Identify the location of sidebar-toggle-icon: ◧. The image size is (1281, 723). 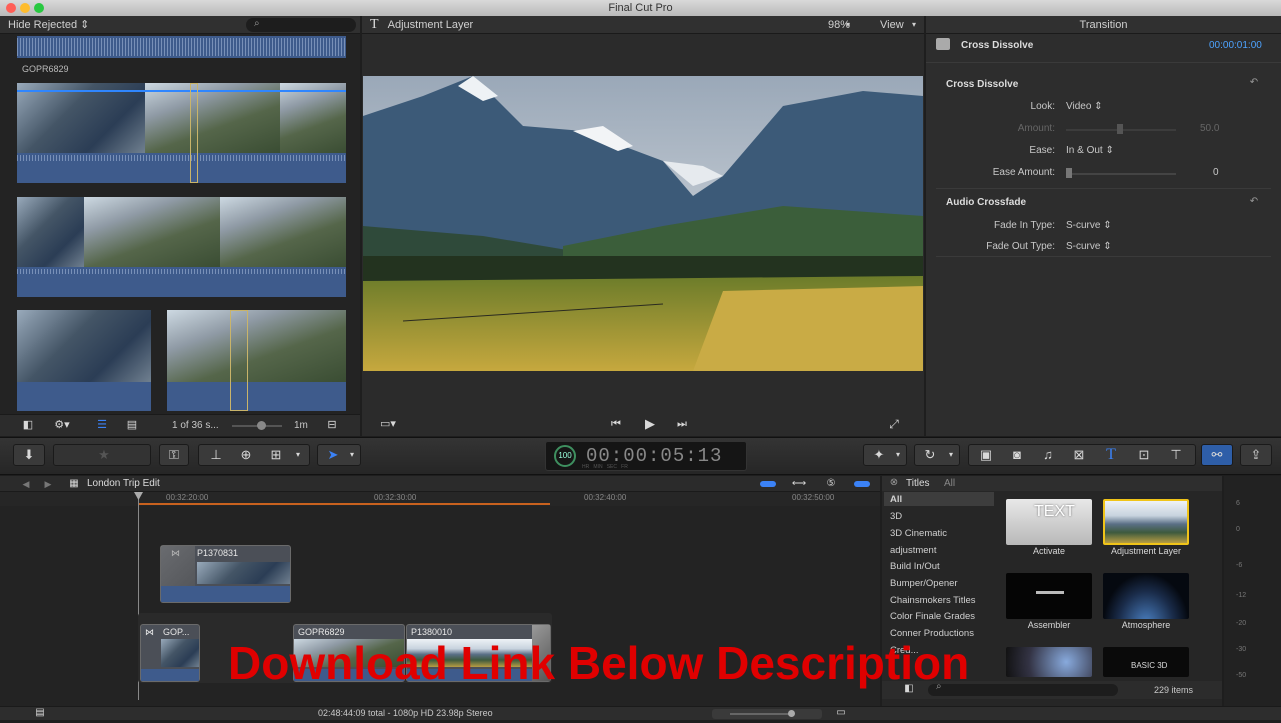
(28, 425).